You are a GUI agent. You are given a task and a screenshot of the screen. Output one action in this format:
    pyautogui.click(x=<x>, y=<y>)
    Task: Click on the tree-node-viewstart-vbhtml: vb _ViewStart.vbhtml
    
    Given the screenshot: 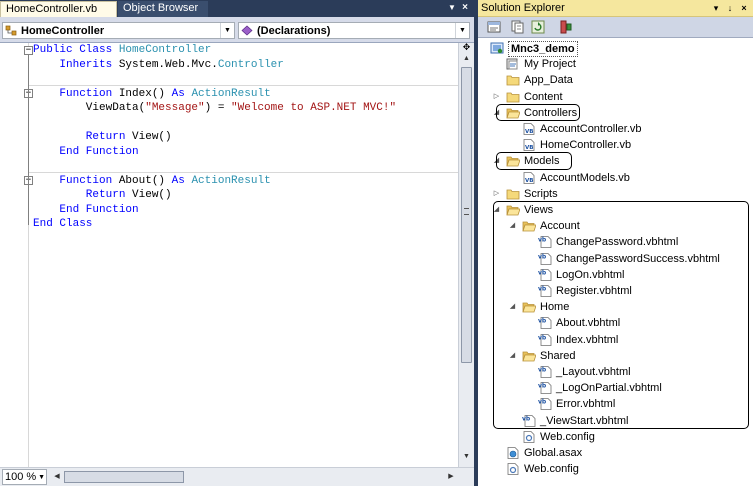 What is the action you would take?
    pyautogui.click(x=615, y=421)
    